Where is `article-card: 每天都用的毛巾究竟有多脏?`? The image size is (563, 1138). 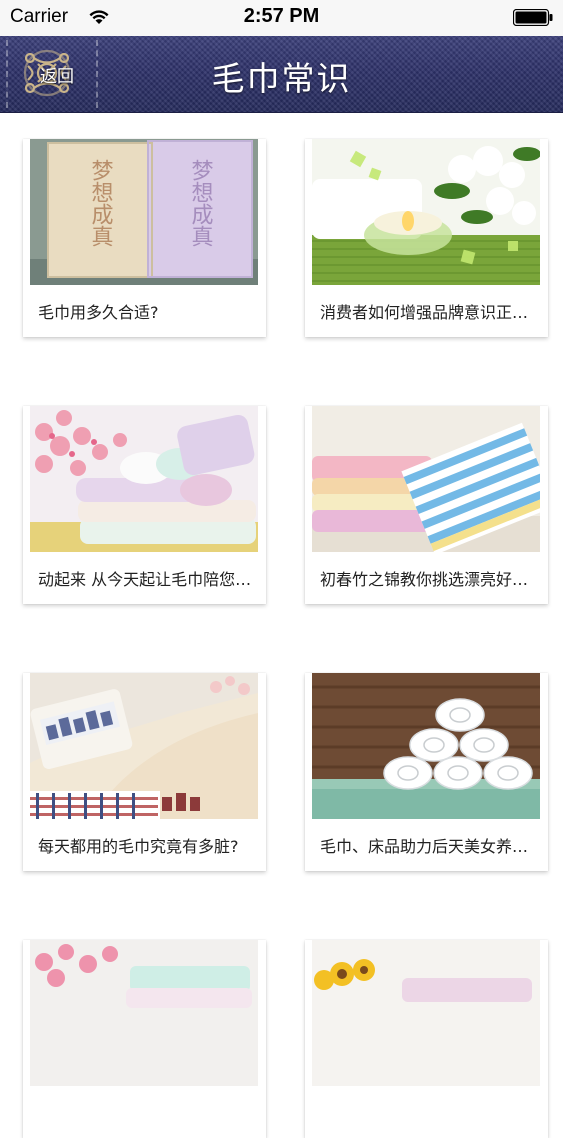 article-card: 每天都用的毛巾究竟有多脏? is located at coordinates (144, 772).